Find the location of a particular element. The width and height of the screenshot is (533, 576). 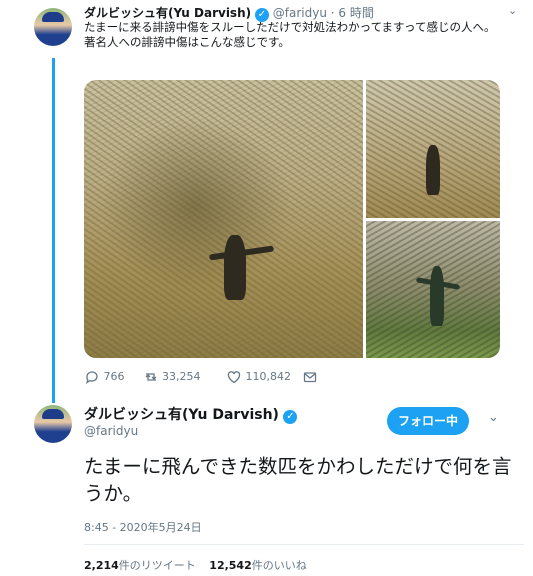

tweet2-header: ダルビッシュ有(Yu Darvish) ✓ is located at coordinates (191, 414).